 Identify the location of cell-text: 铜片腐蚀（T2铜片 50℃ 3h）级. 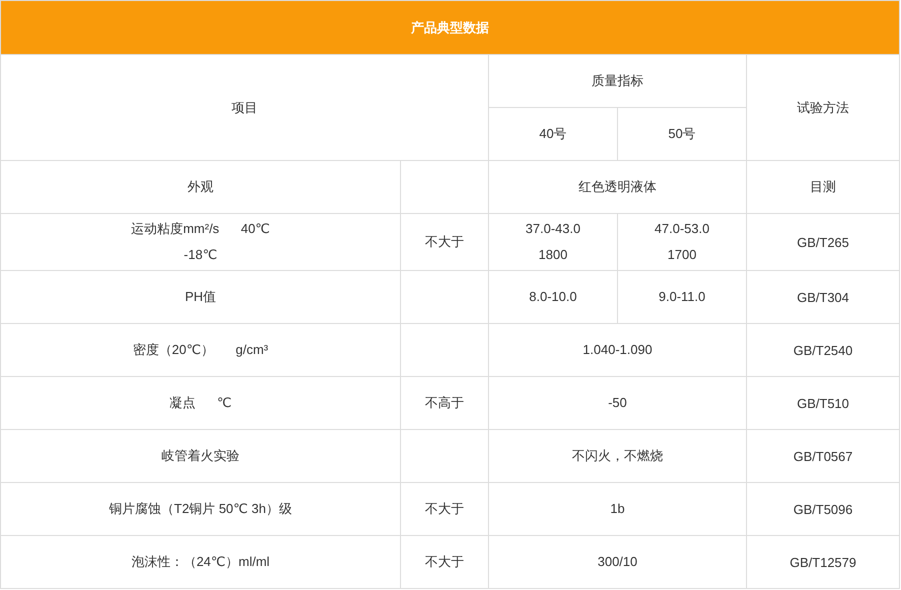
(200, 508).